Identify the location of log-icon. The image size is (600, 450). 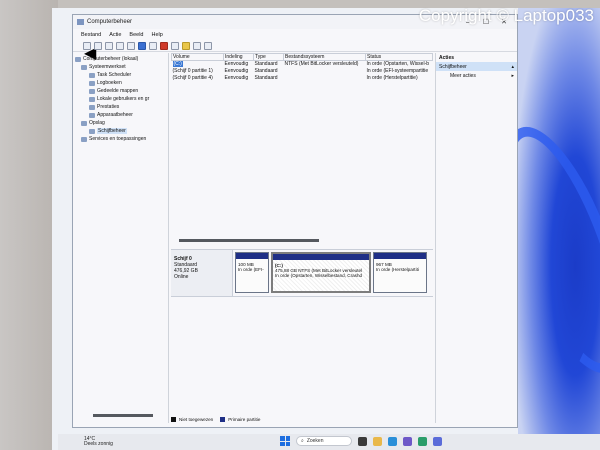
(92, 83).